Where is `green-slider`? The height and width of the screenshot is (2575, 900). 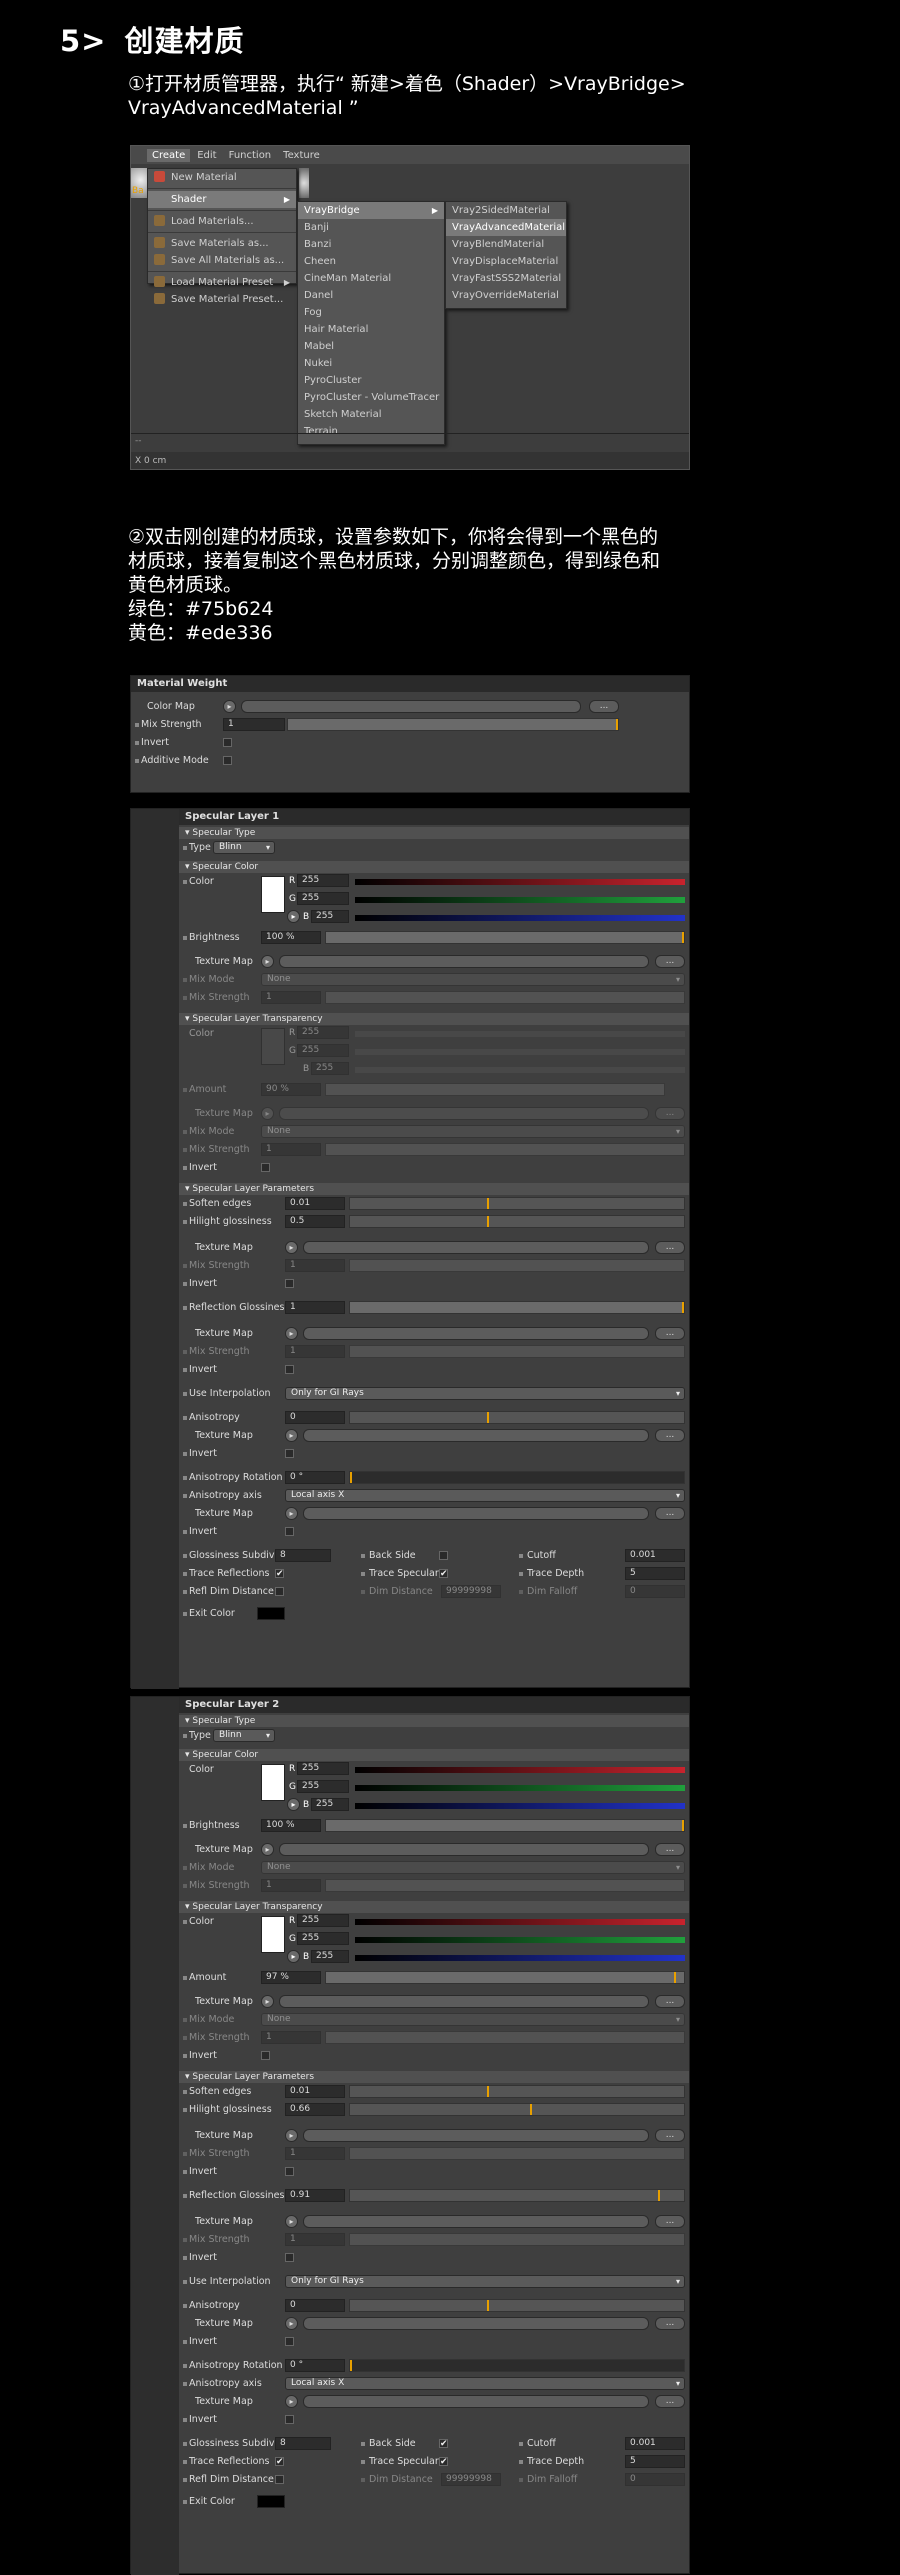
green-slider is located at coordinates (520, 900).